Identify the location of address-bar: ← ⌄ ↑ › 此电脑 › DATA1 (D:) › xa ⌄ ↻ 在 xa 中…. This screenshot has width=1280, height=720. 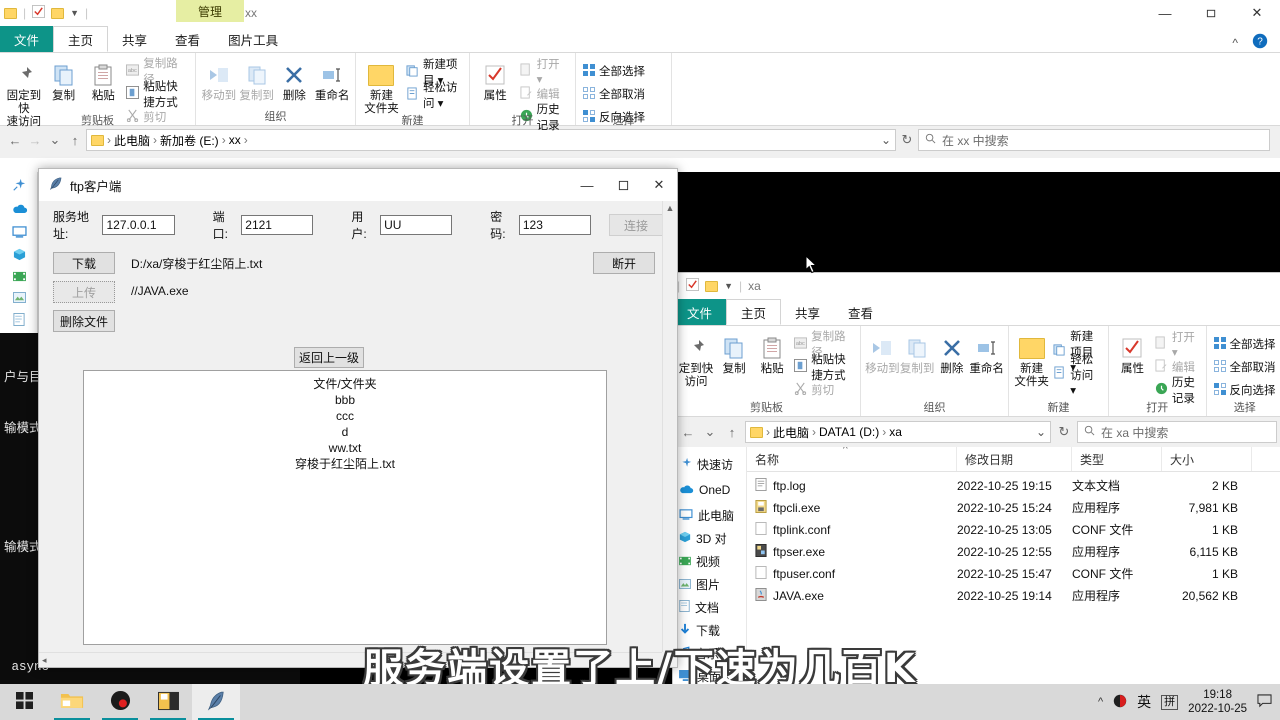
(976, 432).